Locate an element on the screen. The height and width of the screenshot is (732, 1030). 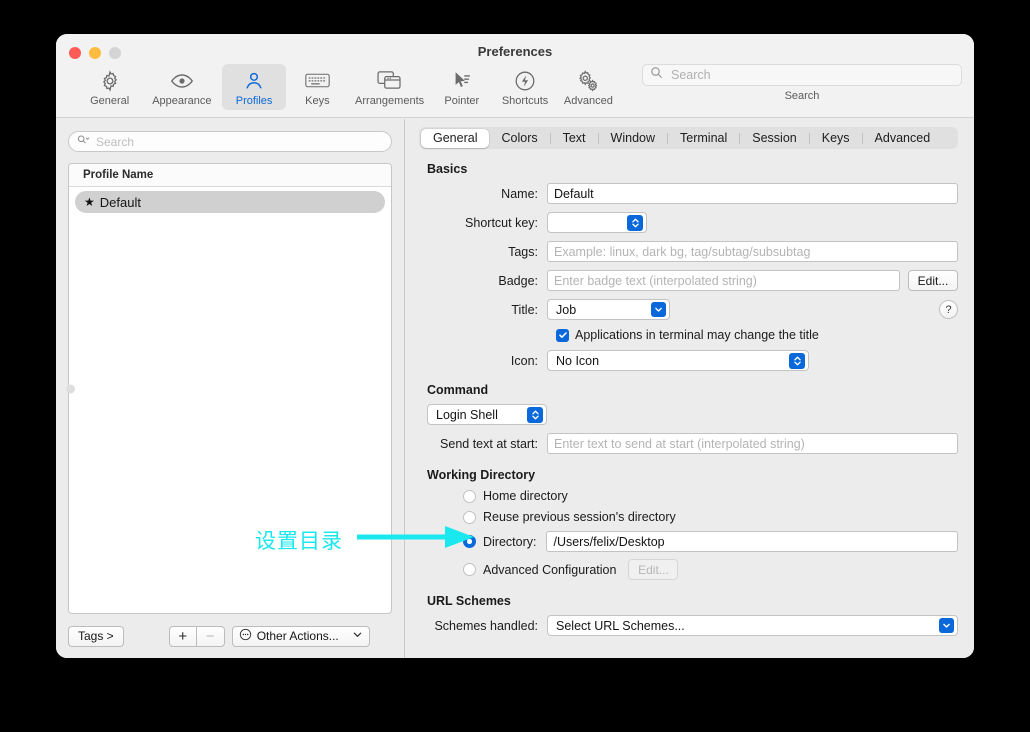
toolbar-item-keys: Keys is located at coordinates (317, 87).